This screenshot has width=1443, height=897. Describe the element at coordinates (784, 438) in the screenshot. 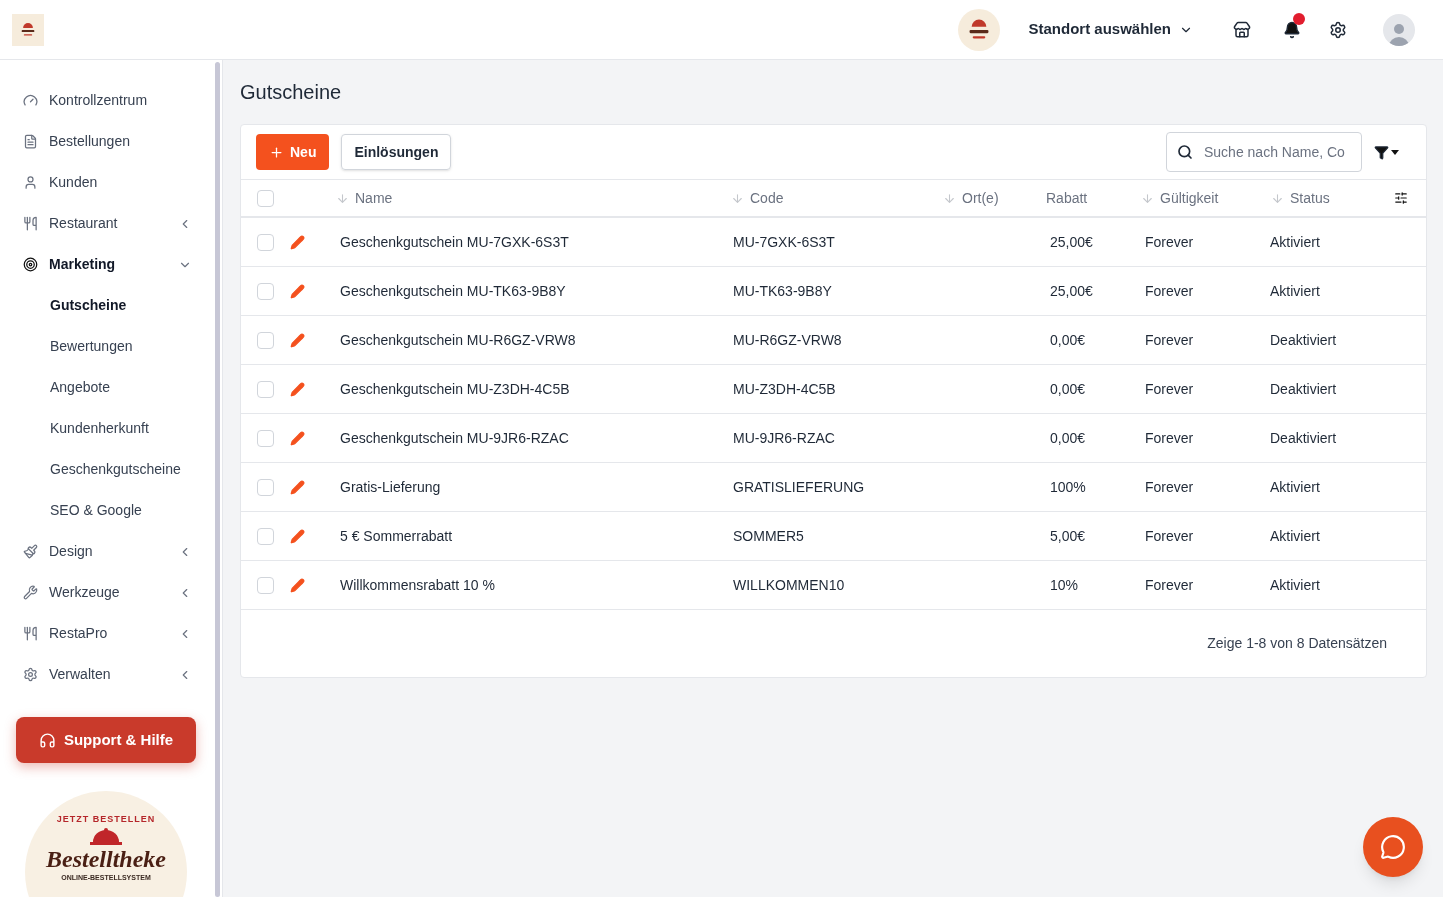

I see `table-cell-text: MU-9JR6-RZAC` at that location.